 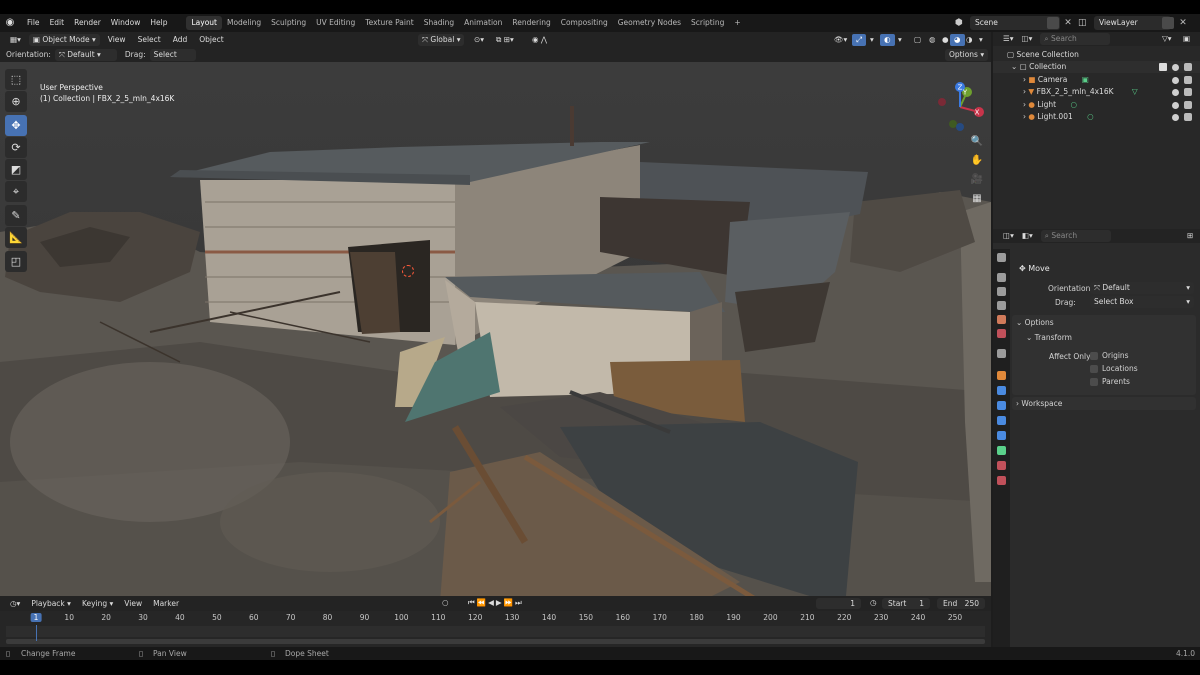 I want to click on keyframe-track, so click(x=495, y=631).